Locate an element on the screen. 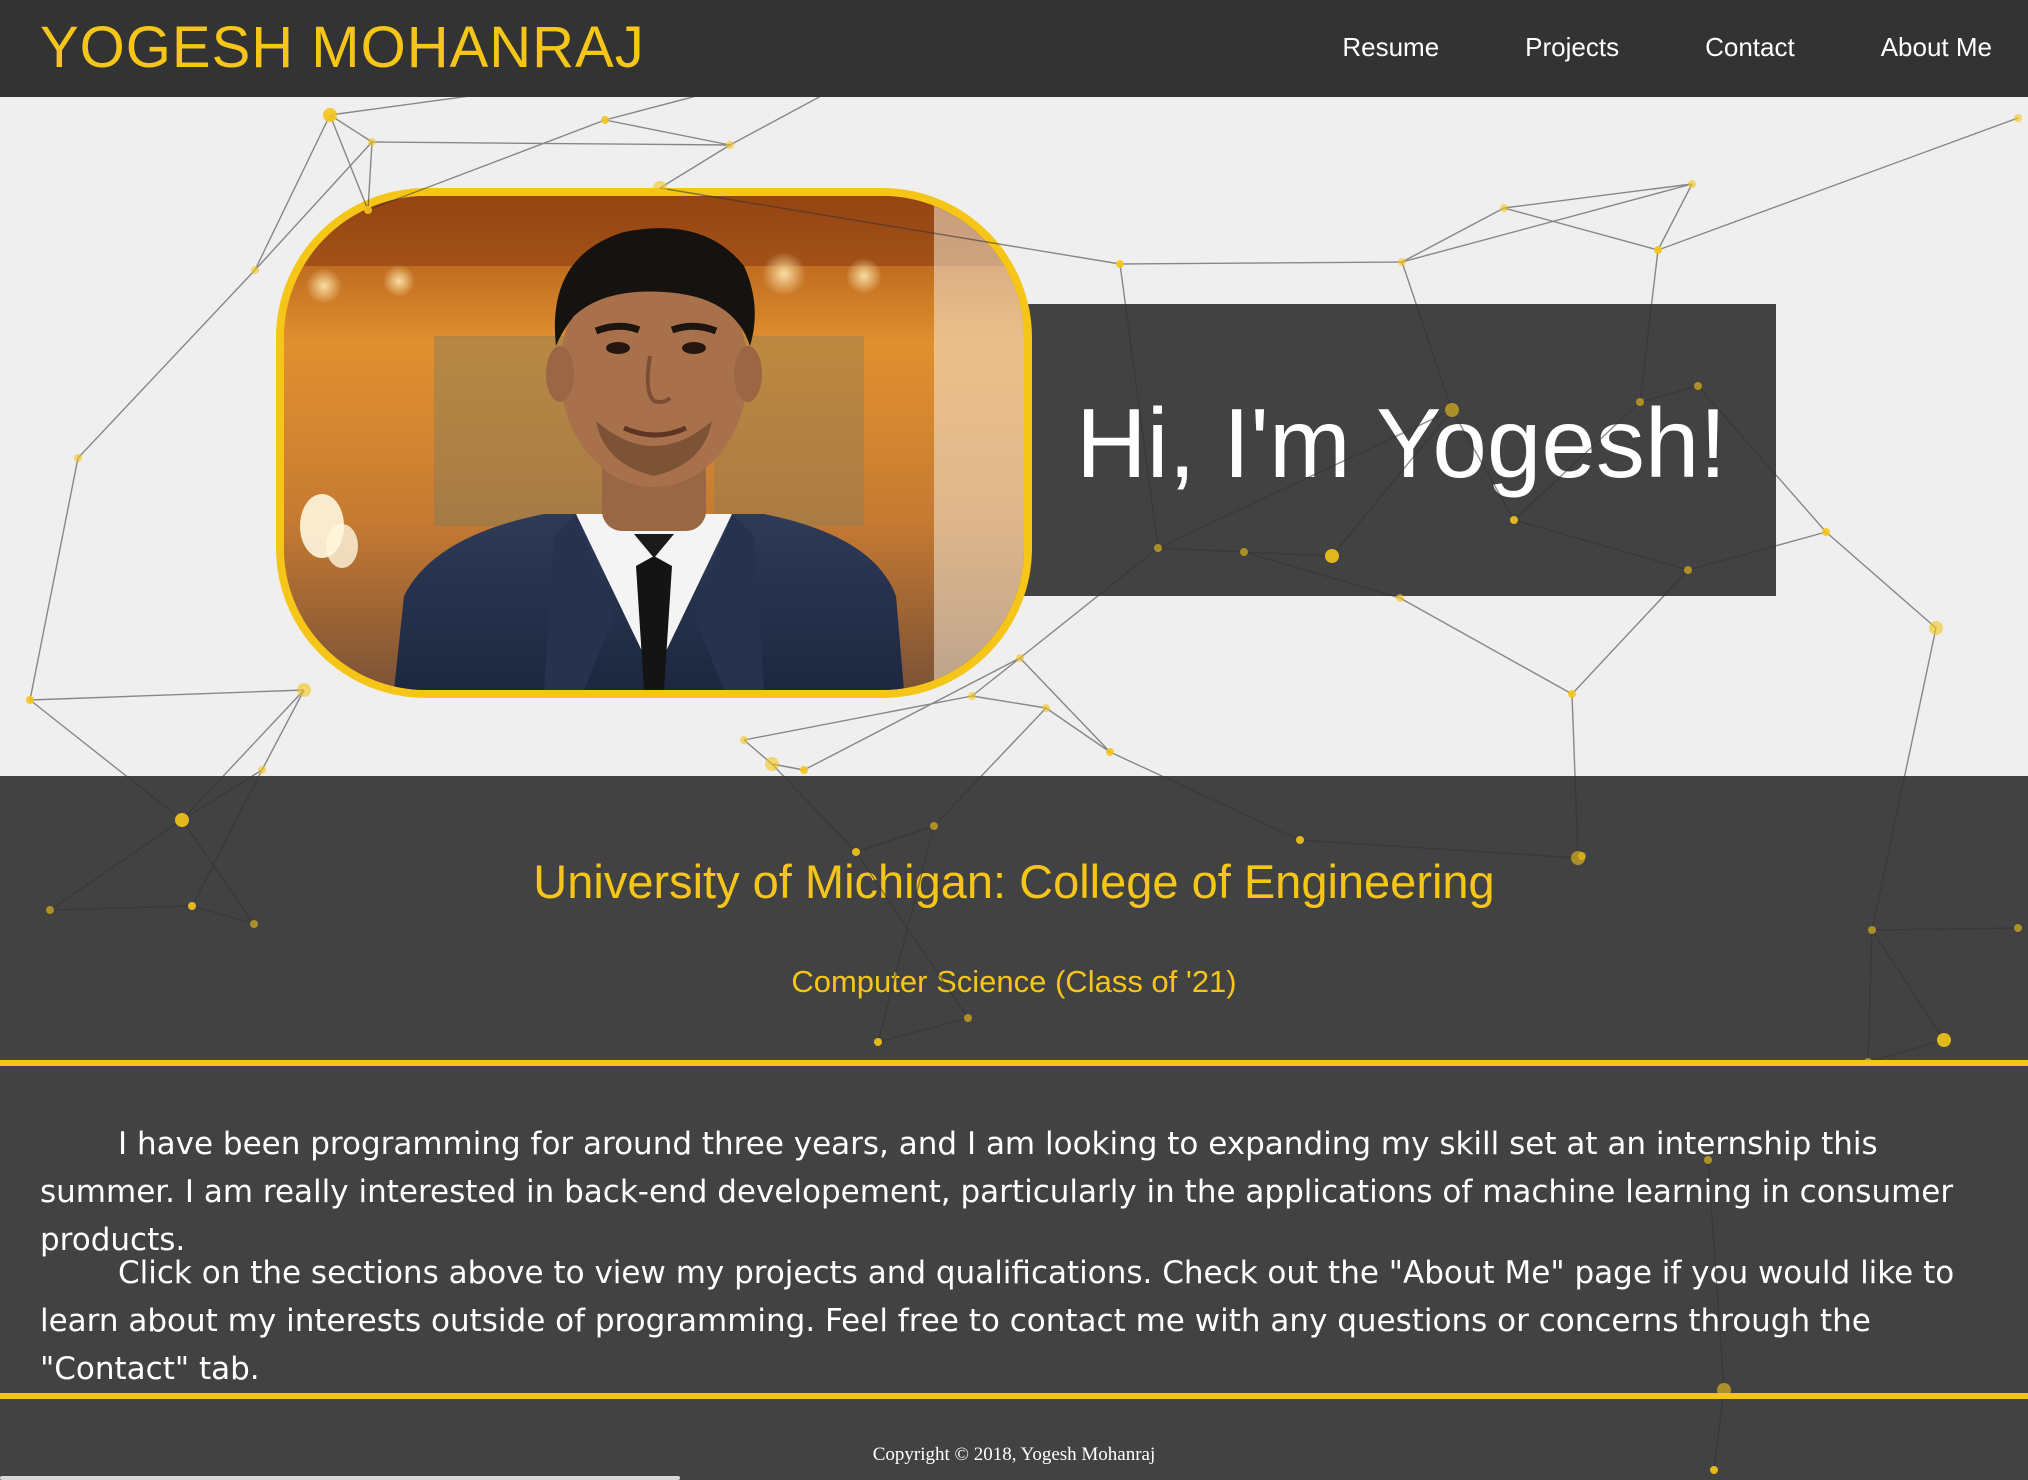 This screenshot has height=1480, width=2028. nav-link-about-me: About Me is located at coordinates (1936, 47).